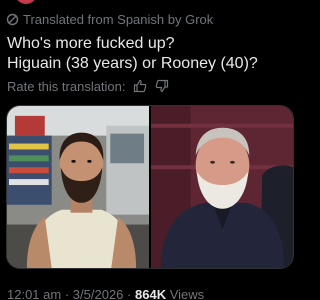 The height and width of the screenshot is (300, 320). What do you see at coordinates (132, 63) in the screenshot?
I see `post-text-line: Higuain (38 years) or Rooney (40)?` at bounding box center [132, 63].